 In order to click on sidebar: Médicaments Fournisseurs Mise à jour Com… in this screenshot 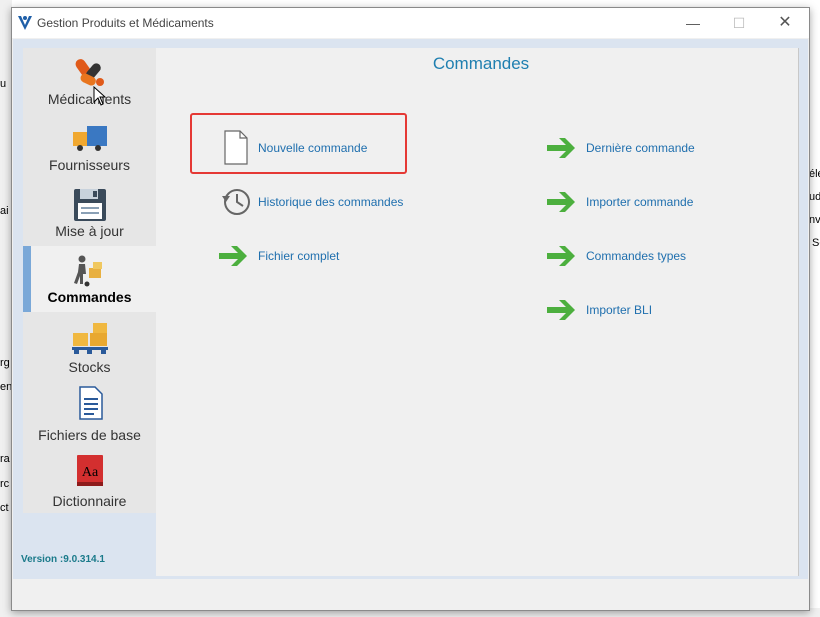, I will do `click(89, 280)`.